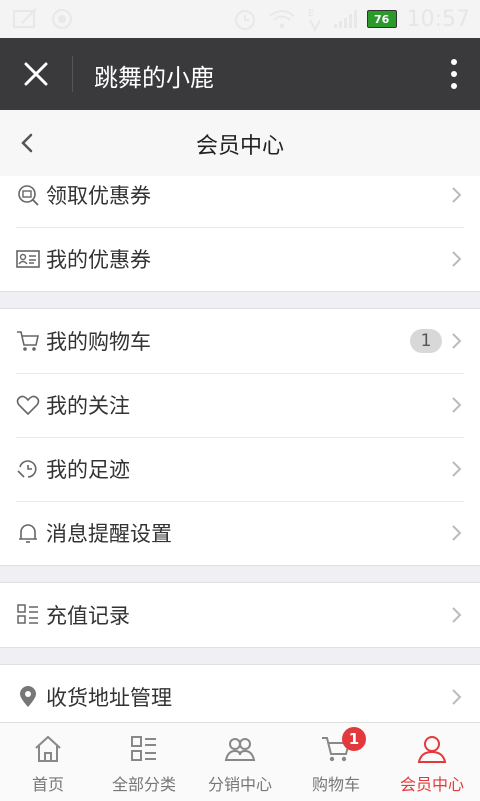  I want to click on menu-item-label: 我的优惠券, so click(98, 260).